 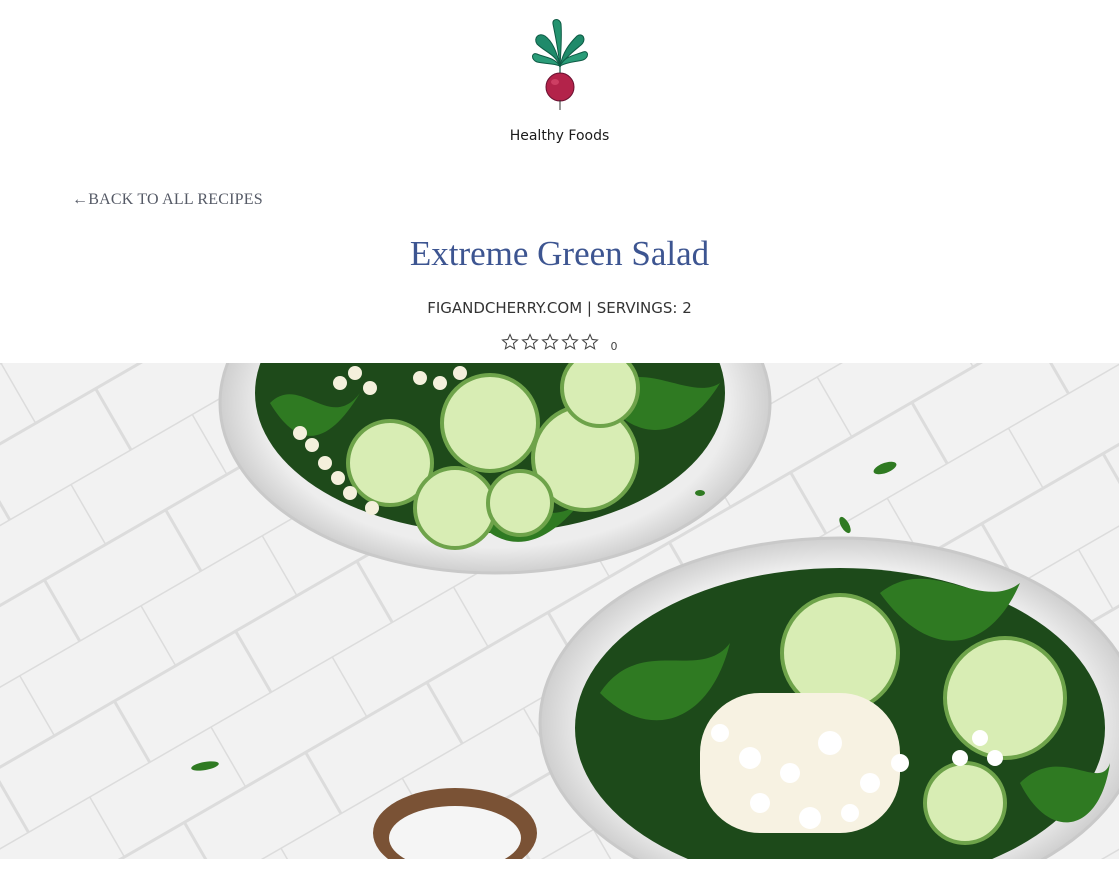 What do you see at coordinates (559, 253) in the screenshot?
I see `recipe-title: Extreme Green Salad` at bounding box center [559, 253].